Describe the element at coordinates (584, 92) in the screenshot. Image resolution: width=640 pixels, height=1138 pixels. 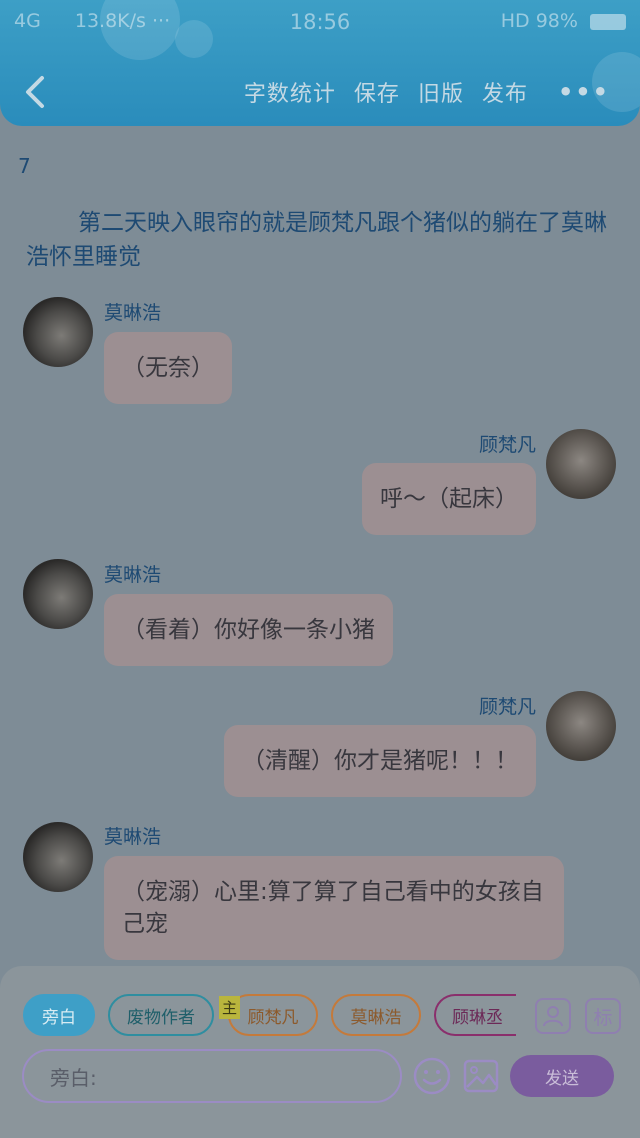
I see `more-icon: •••` at that location.